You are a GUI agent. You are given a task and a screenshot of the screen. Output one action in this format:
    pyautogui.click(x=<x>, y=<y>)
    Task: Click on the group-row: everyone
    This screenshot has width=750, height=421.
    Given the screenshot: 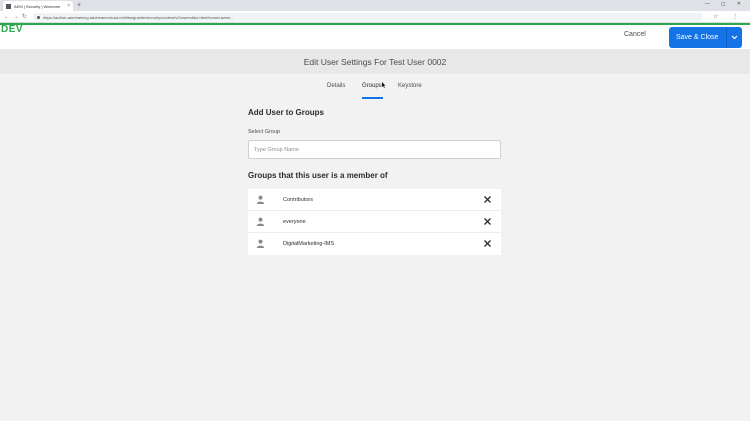 What is the action you would take?
    pyautogui.click(x=374, y=222)
    